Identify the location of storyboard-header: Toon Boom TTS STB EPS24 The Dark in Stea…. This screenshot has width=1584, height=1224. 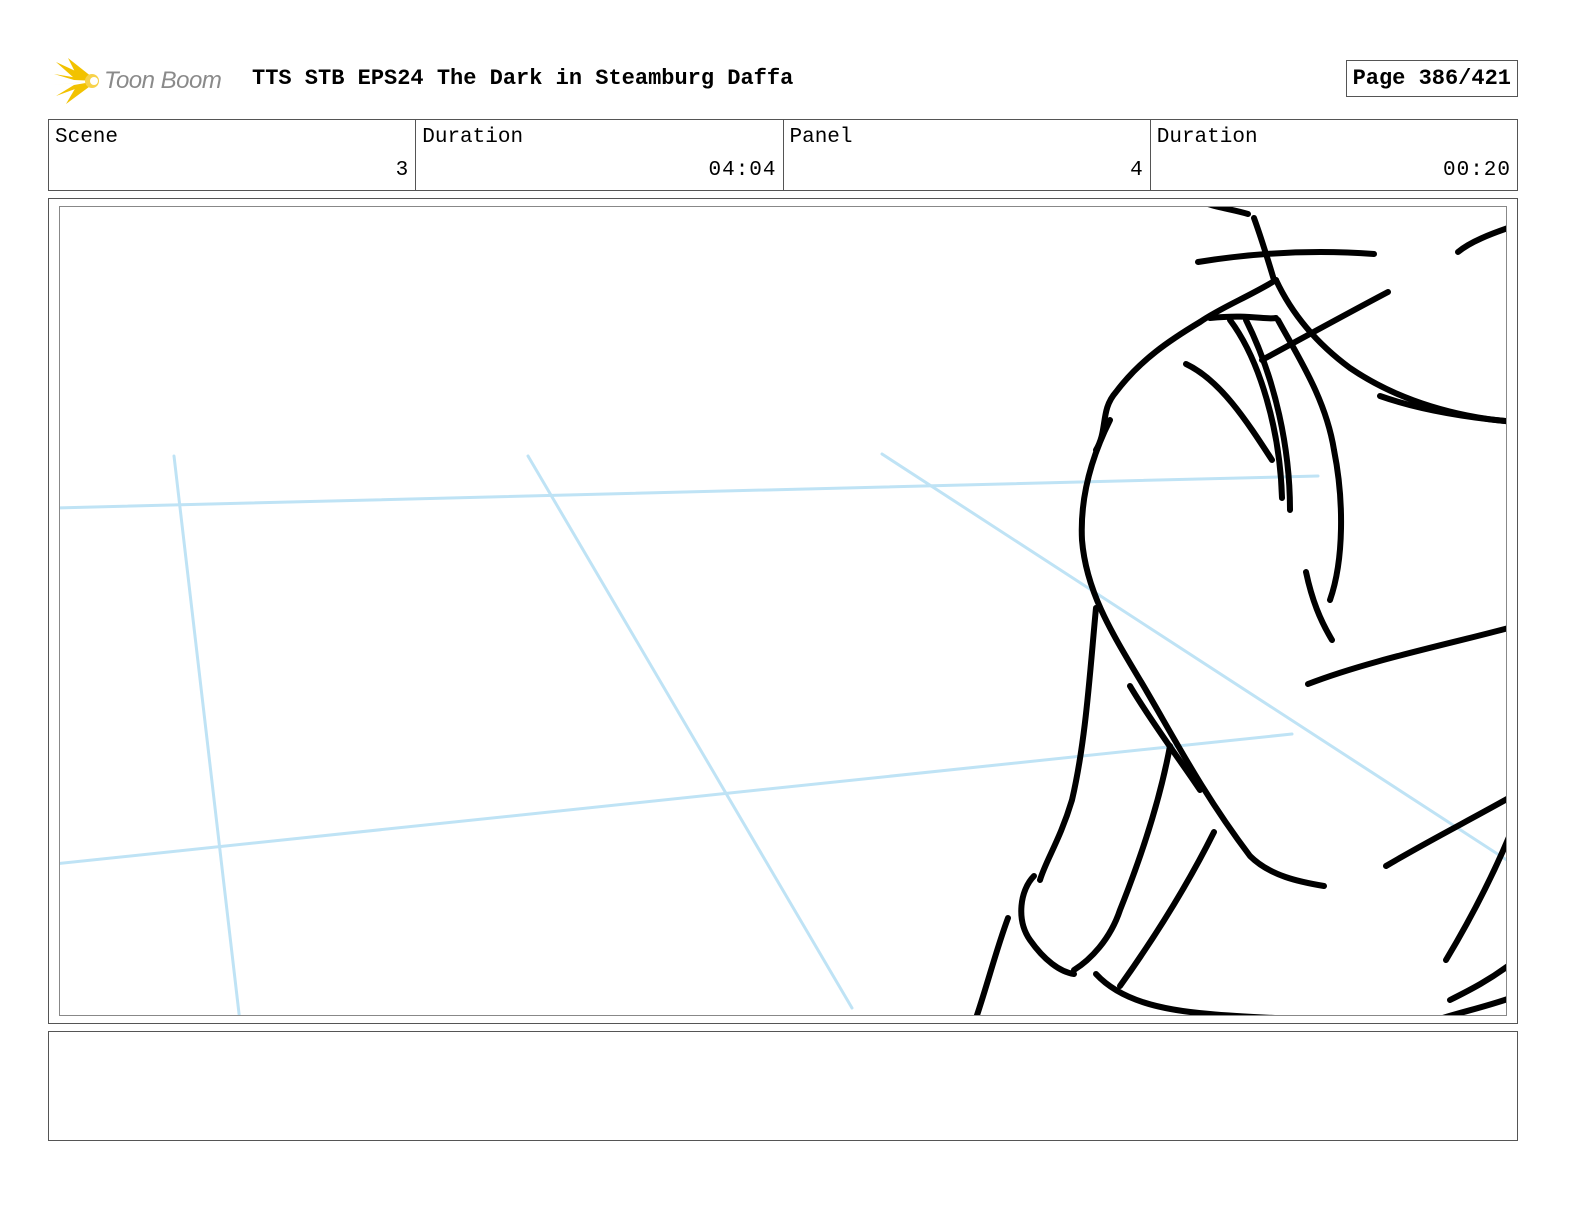
(784, 81).